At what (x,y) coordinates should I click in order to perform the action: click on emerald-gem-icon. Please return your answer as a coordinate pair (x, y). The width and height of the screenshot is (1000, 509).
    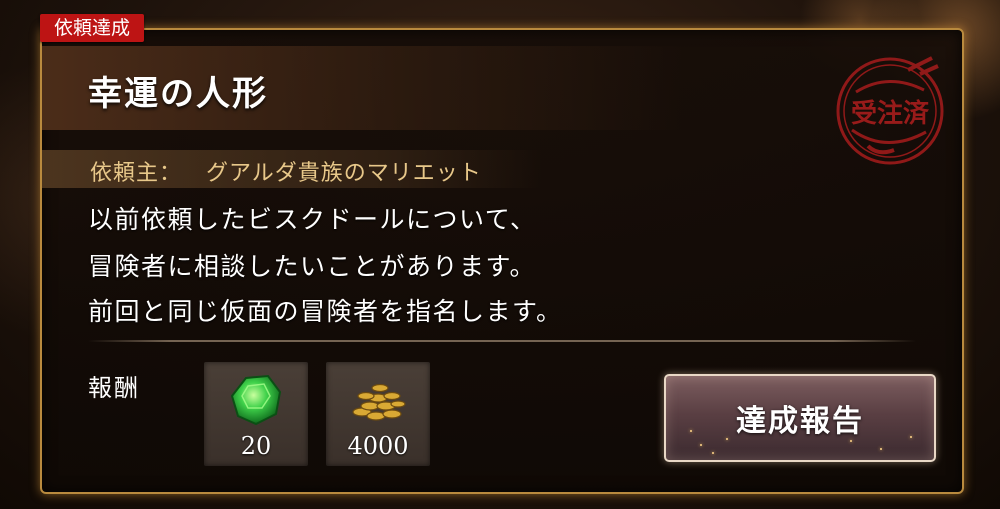
    Looking at the image, I should click on (256, 400).